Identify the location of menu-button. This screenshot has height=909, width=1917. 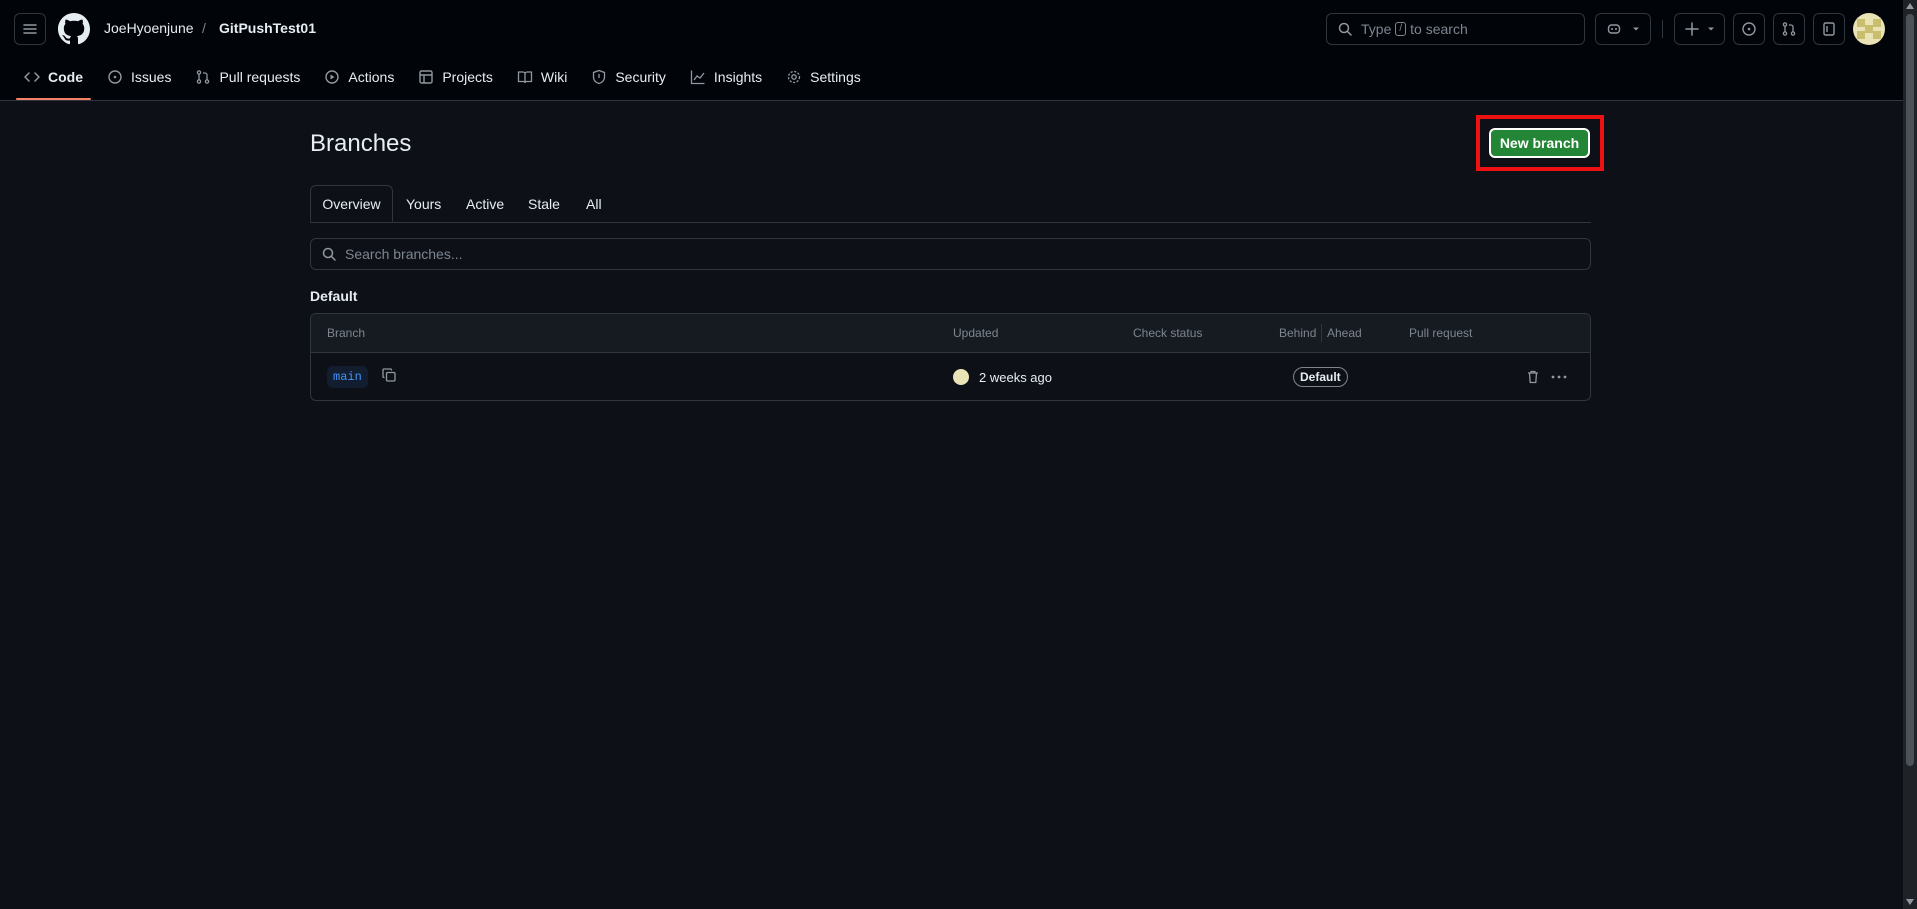
(30, 29).